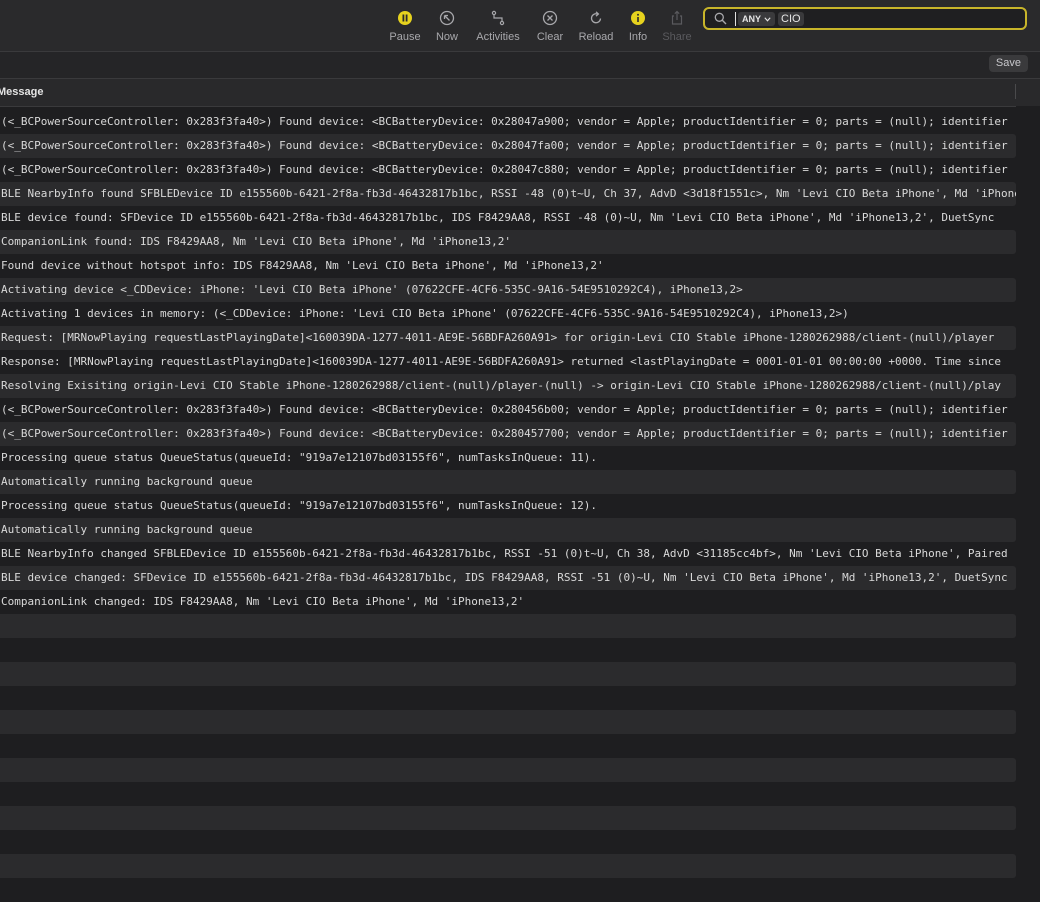 This screenshot has height=902, width=1040. What do you see at coordinates (21, 92) in the screenshot?
I see `message-column-header: Message` at bounding box center [21, 92].